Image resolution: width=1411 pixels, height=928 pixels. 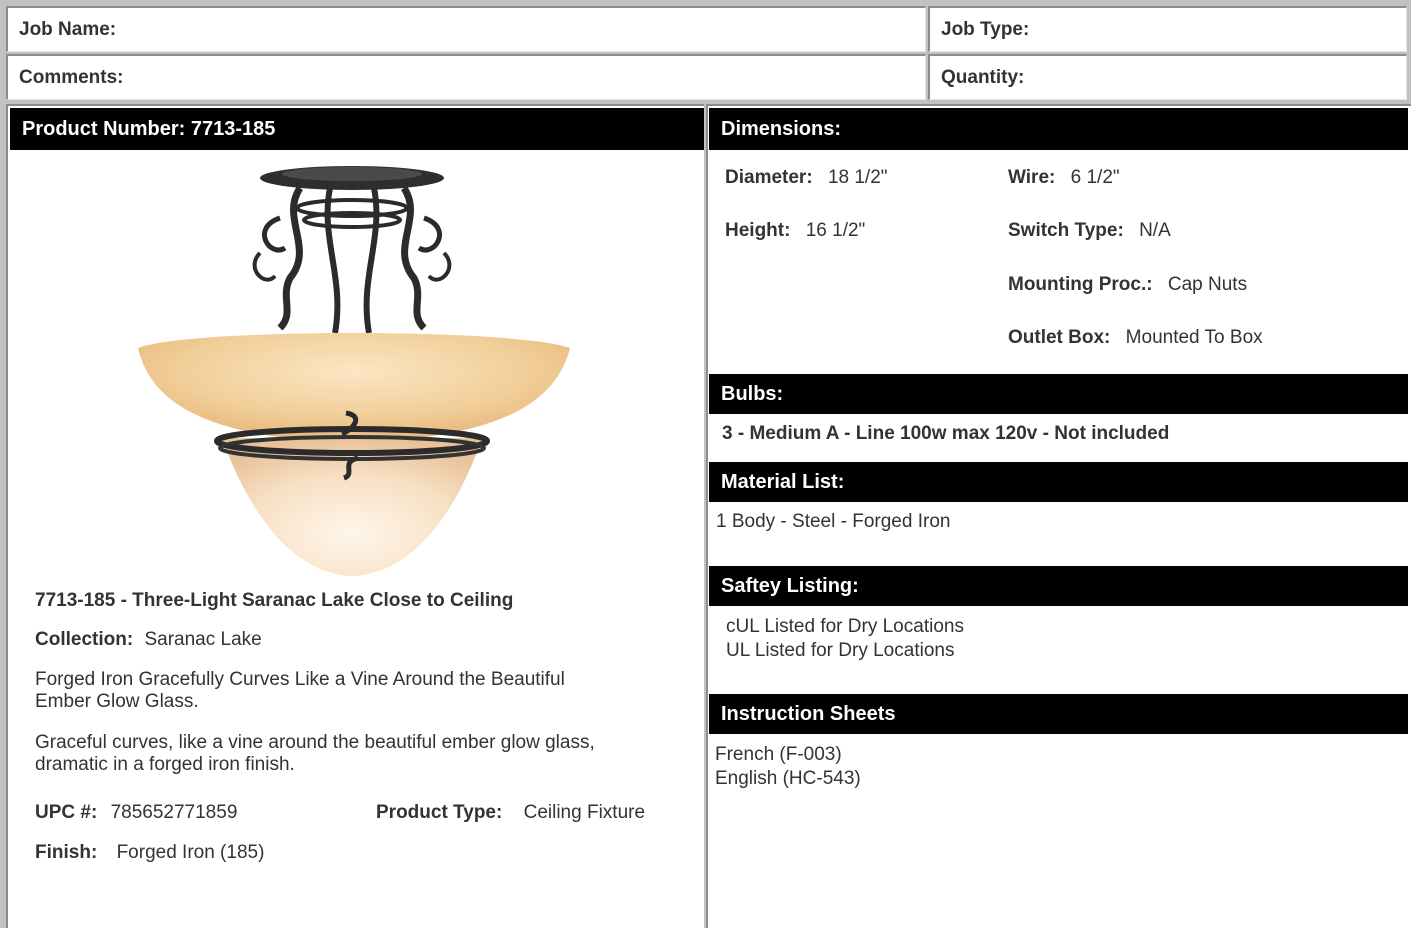 I want to click on outlet-box-value: Mounted To Box, so click(x=1194, y=337).